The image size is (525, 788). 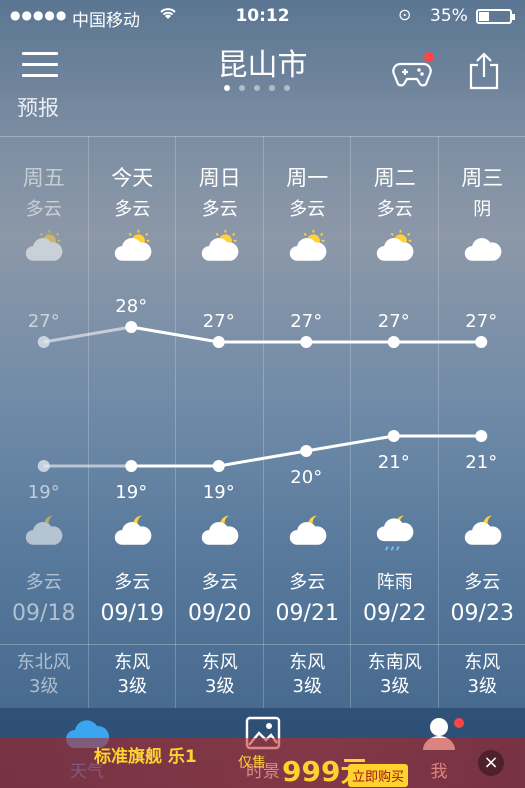 I want to click on ad-buy-button: 立即购买, so click(x=378, y=775).